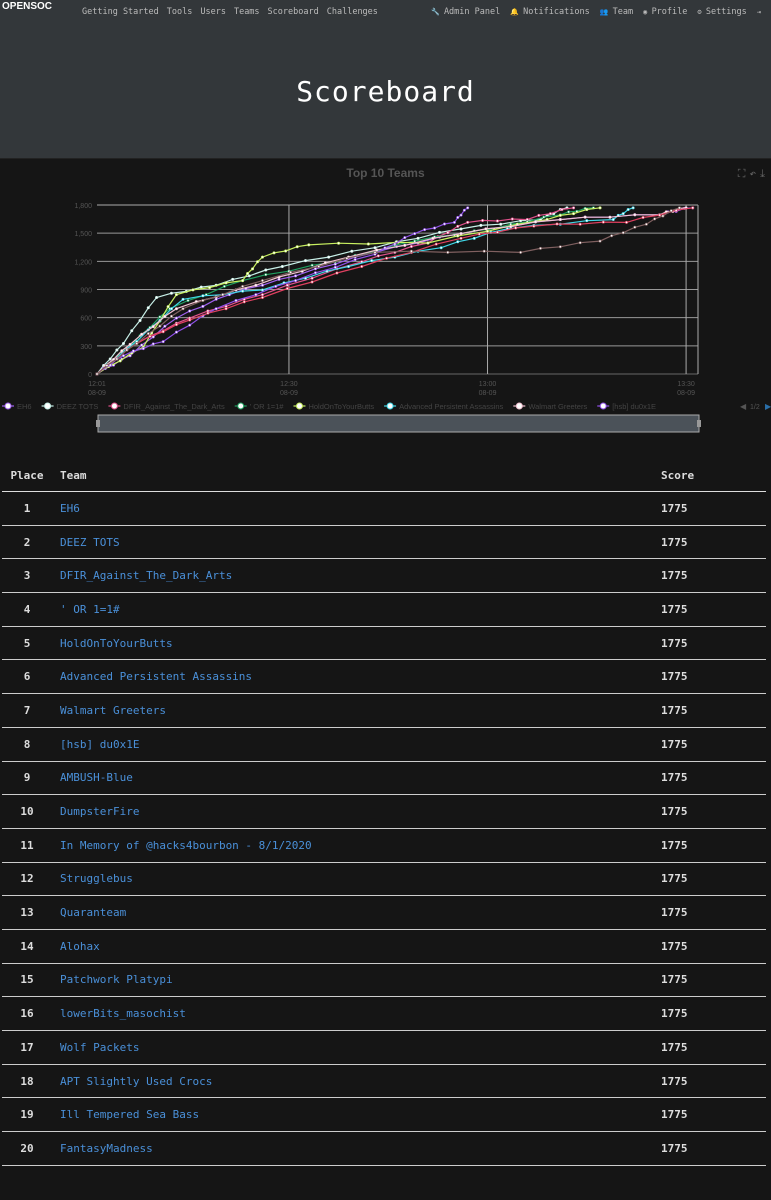 The width and height of the screenshot is (771, 1200). Describe the element at coordinates (550, 406) in the screenshot. I see `legend-item: Walmart Greeters` at that location.